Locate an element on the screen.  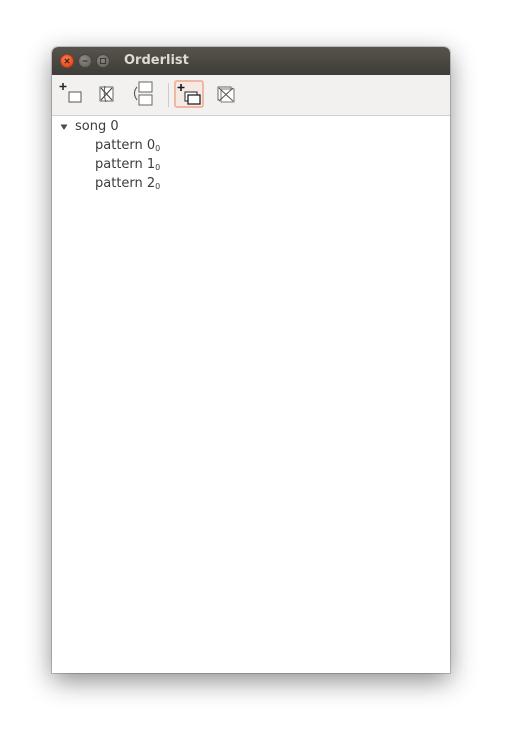
remove-pattern-icon is located at coordinates (226, 94).